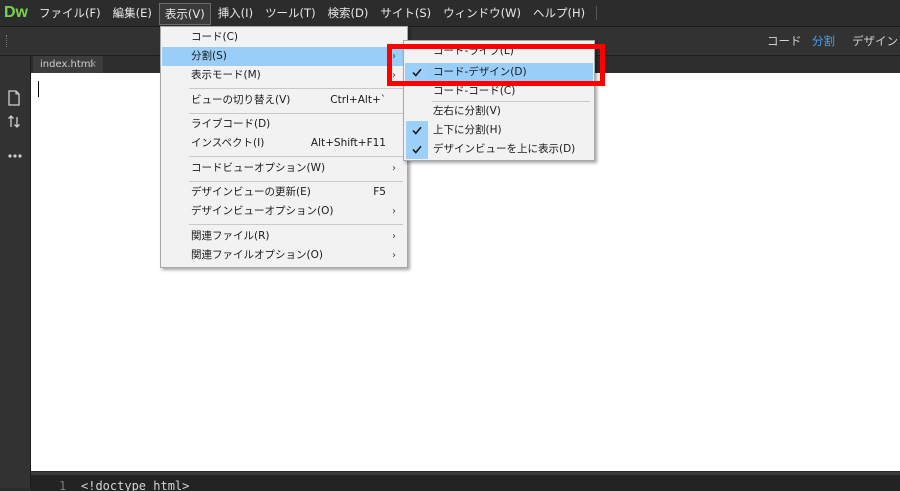 The width and height of the screenshot is (900, 491). What do you see at coordinates (132, 13) in the screenshot?
I see `menu-edit: 編集(E)` at bounding box center [132, 13].